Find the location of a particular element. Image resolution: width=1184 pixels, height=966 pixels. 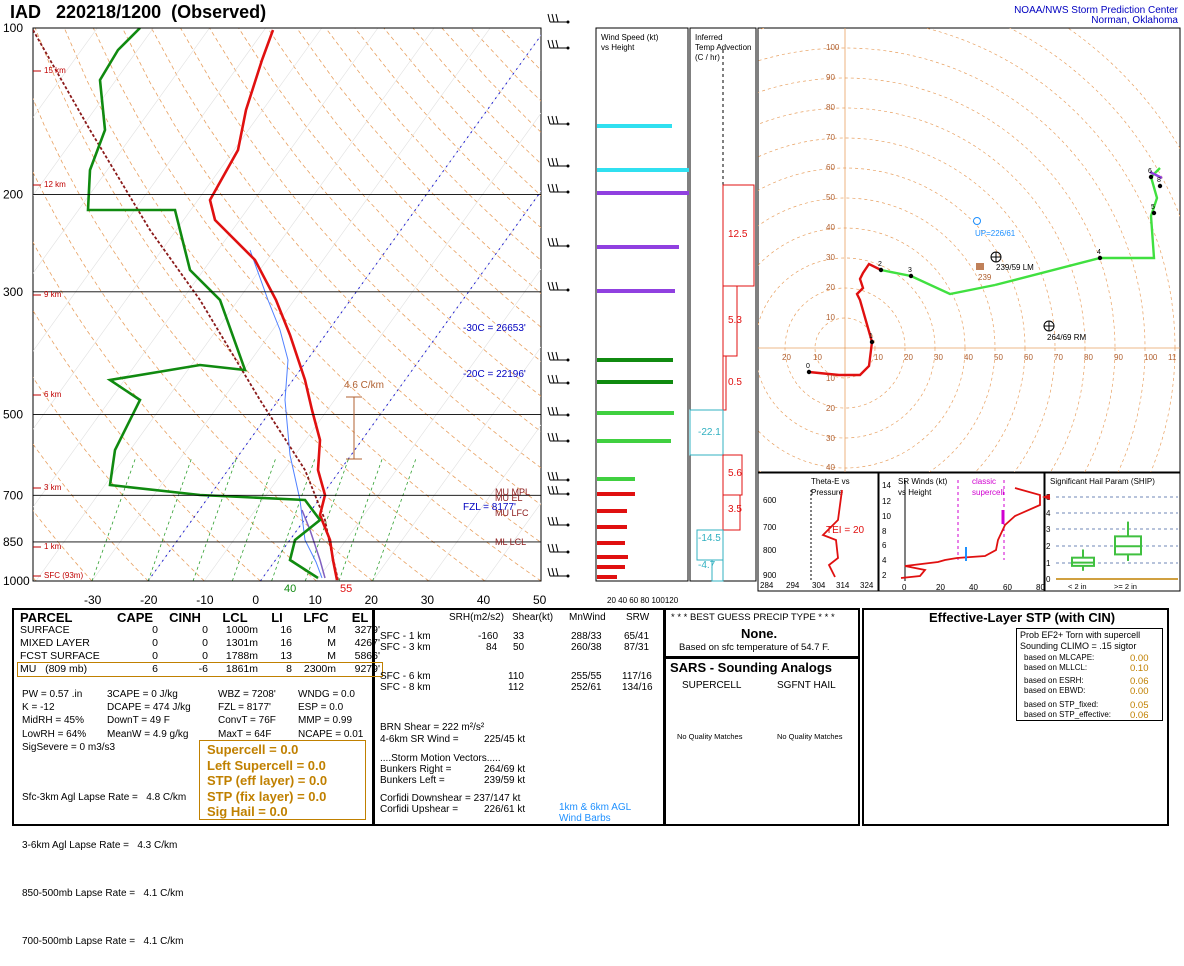

kin-layer: SFC - 8 km is located at coordinates (405, 687).